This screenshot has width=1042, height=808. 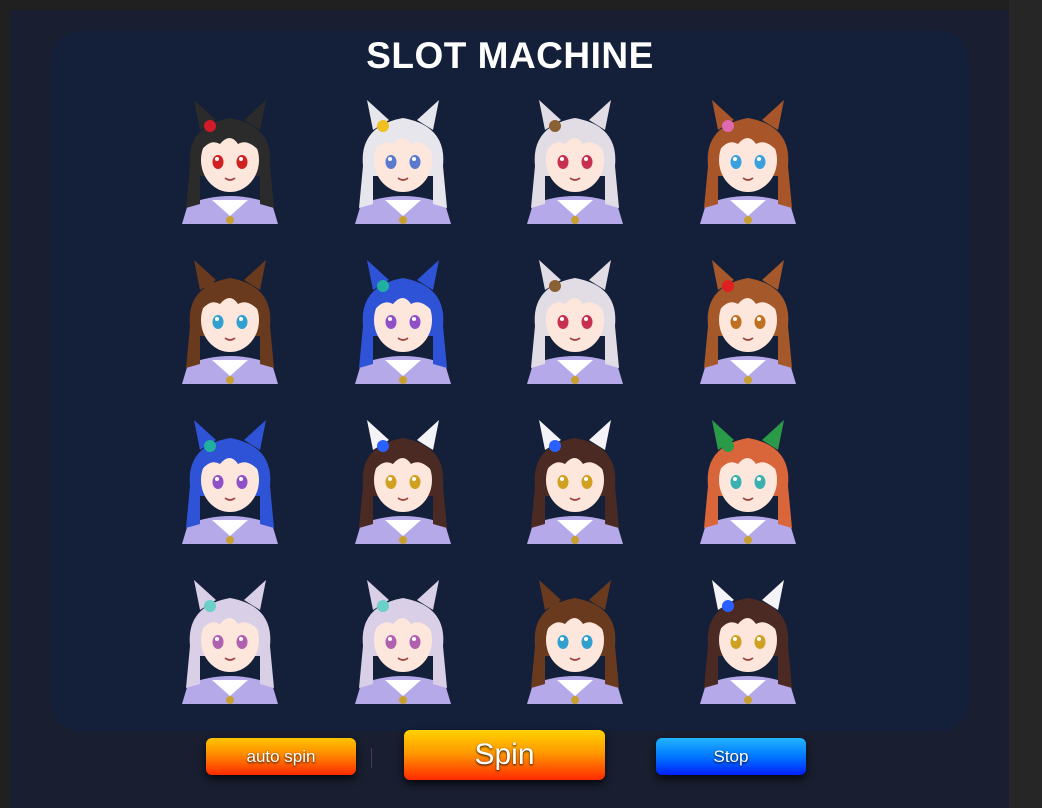 I want to click on character-brown-hair-pink-bow-icon, so click(x=748, y=160).